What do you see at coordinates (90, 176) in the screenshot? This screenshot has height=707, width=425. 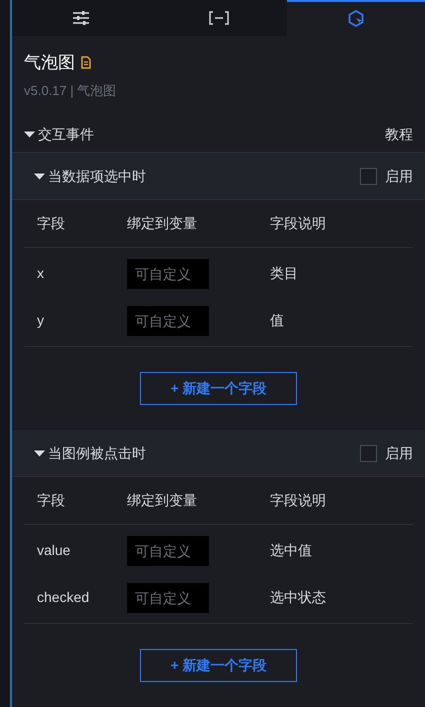 I see `event-header: 当数据项选中时` at bounding box center [90, 176].